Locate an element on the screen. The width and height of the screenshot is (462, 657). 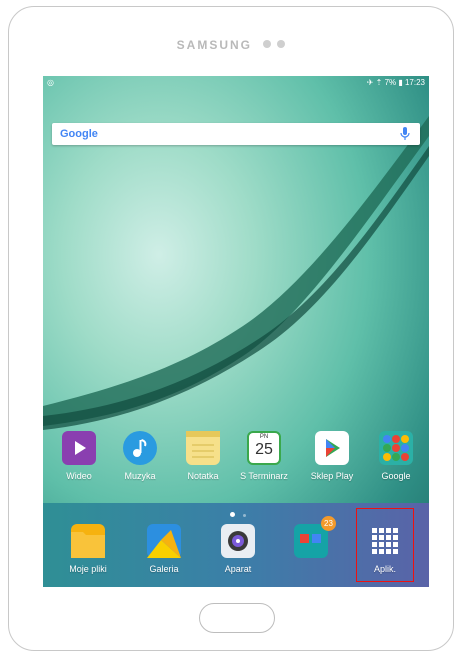
front-sensor is located at coordinates (267, 44).